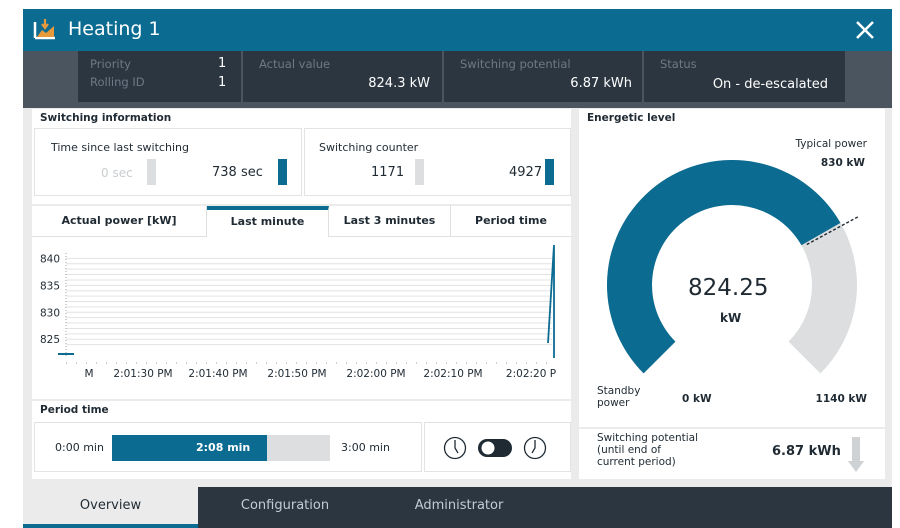 The image size is (900, 528). Describe the element at coordinates (106, 118) in the screenshot. I see `switching-info-heading: Switching information` at that location.